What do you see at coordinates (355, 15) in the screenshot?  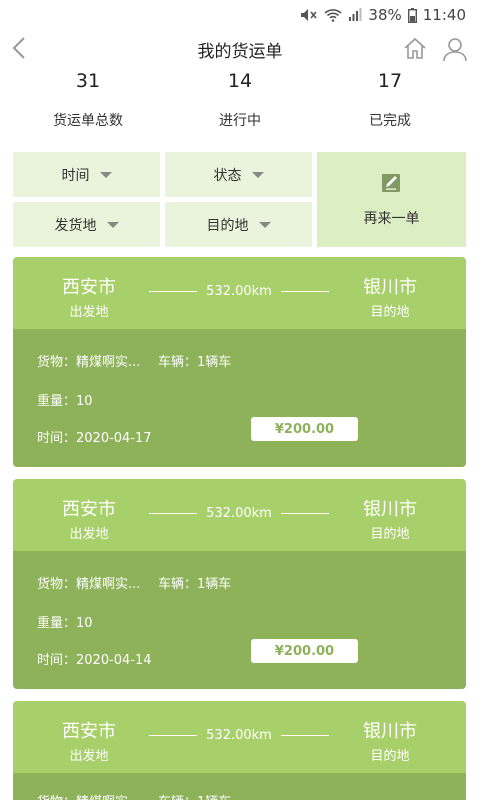 I see `signal-icon` at bounding box center [355, 15].